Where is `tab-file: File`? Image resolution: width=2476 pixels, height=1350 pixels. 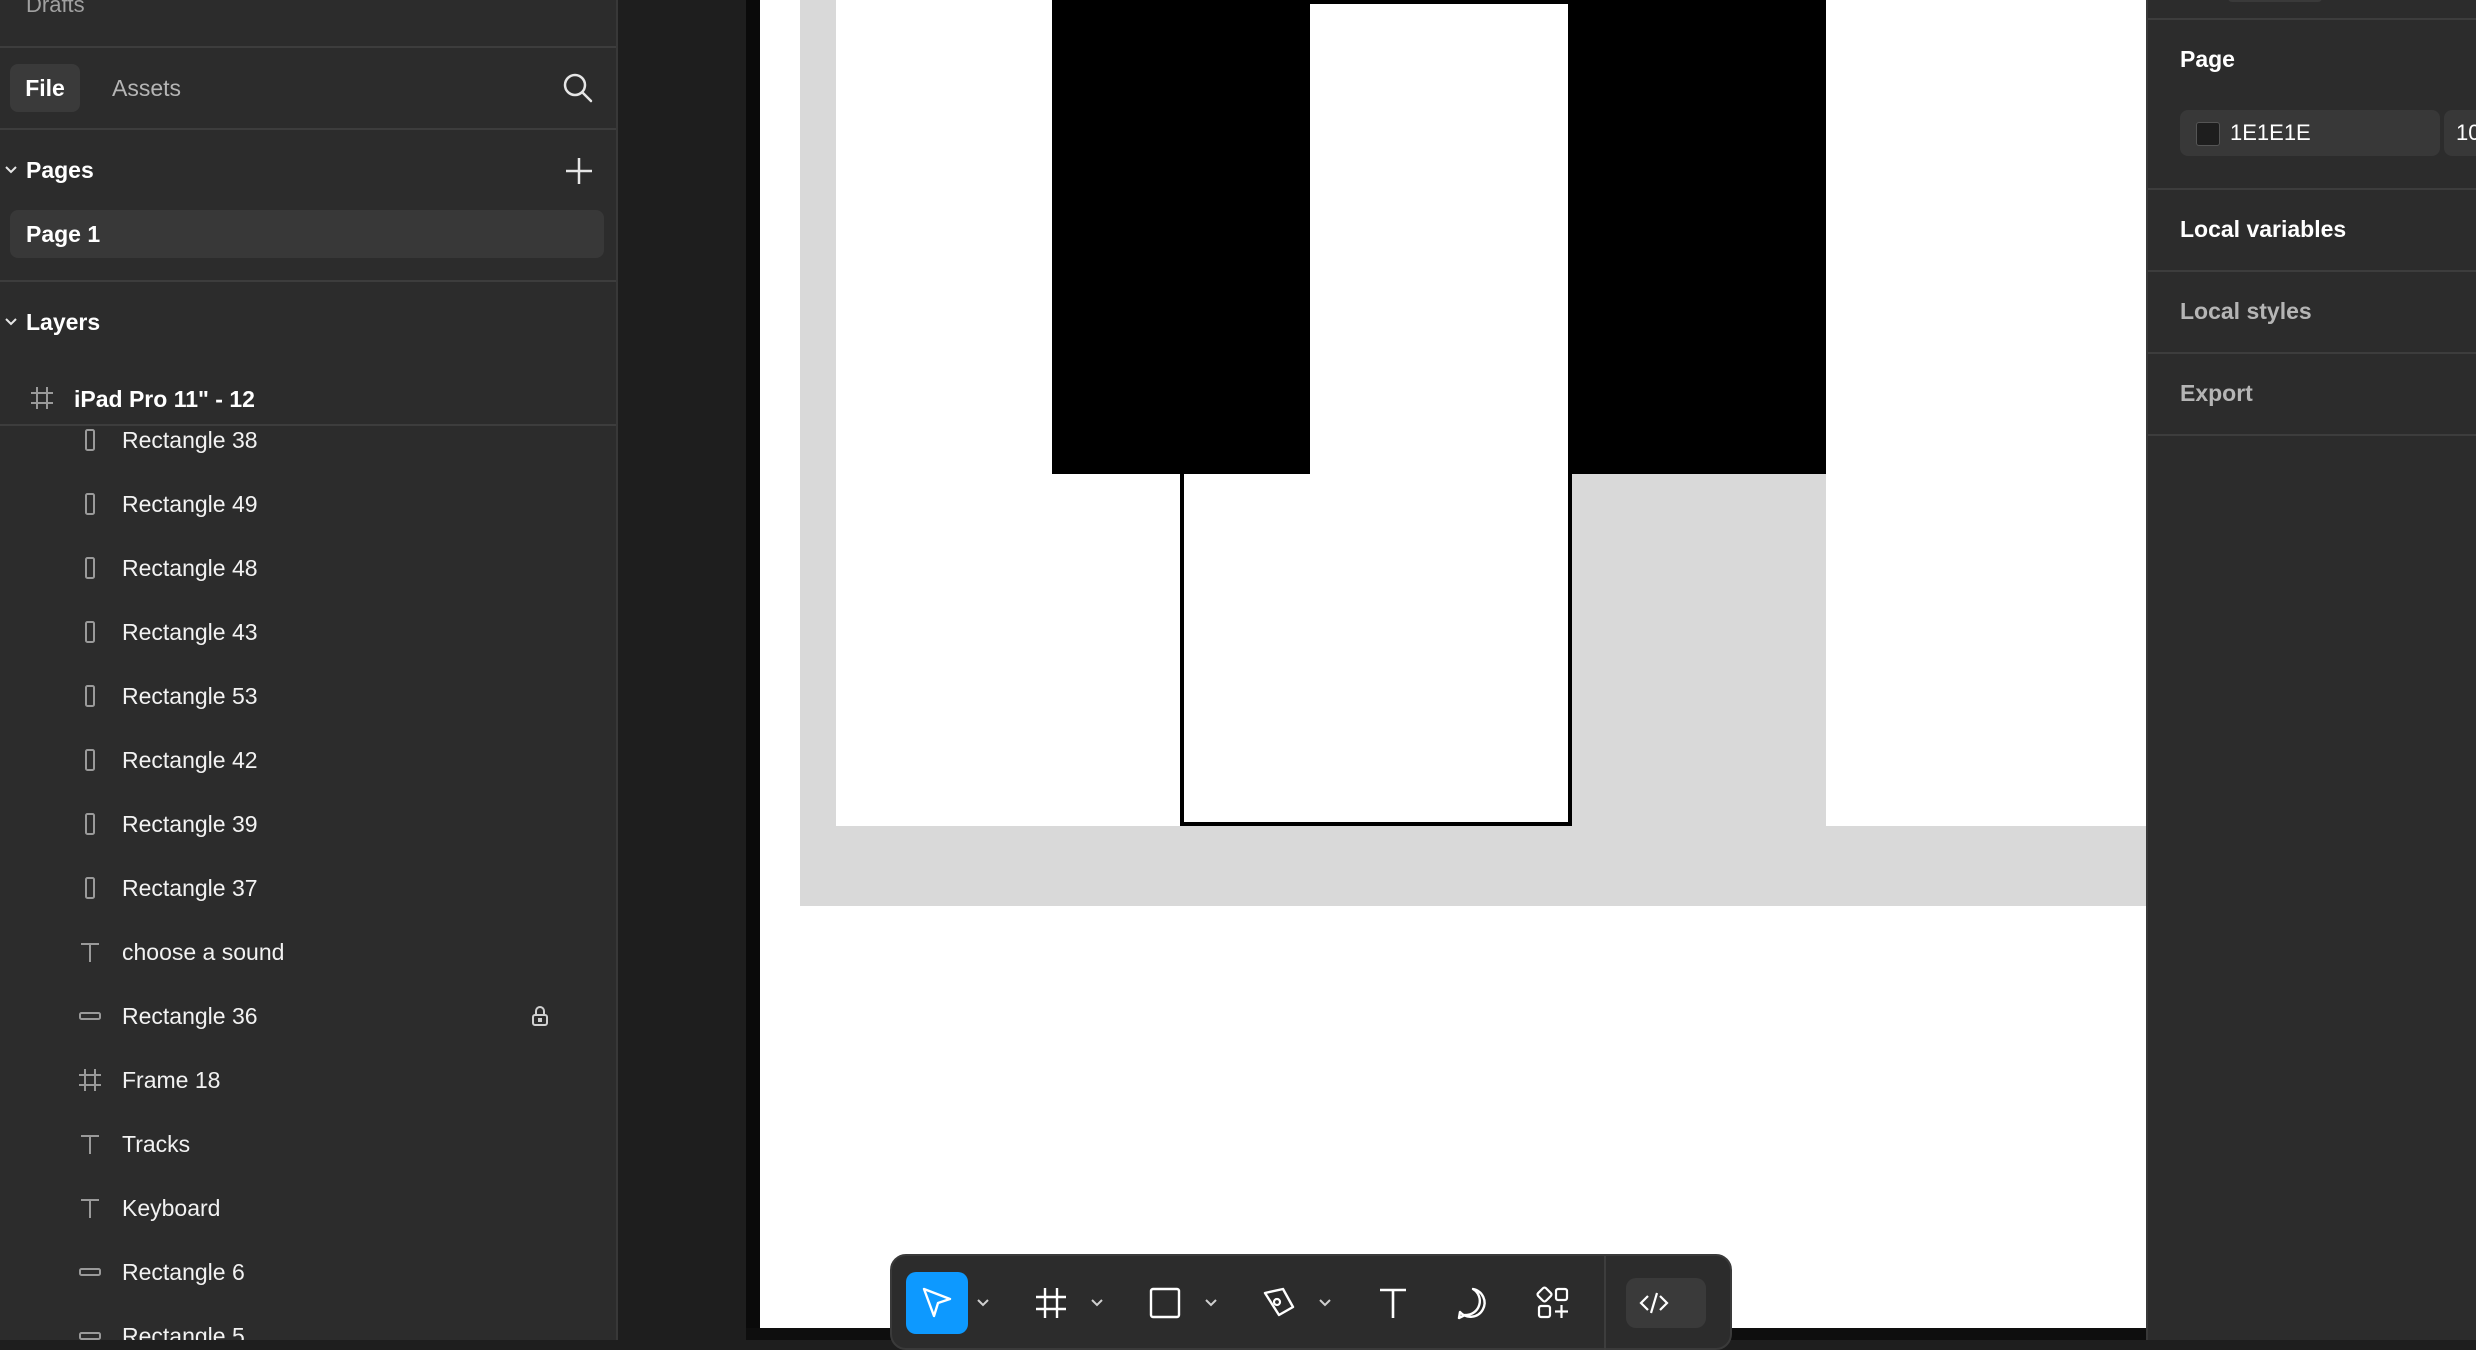
tab-file: File is located at coordinates (45, 88).